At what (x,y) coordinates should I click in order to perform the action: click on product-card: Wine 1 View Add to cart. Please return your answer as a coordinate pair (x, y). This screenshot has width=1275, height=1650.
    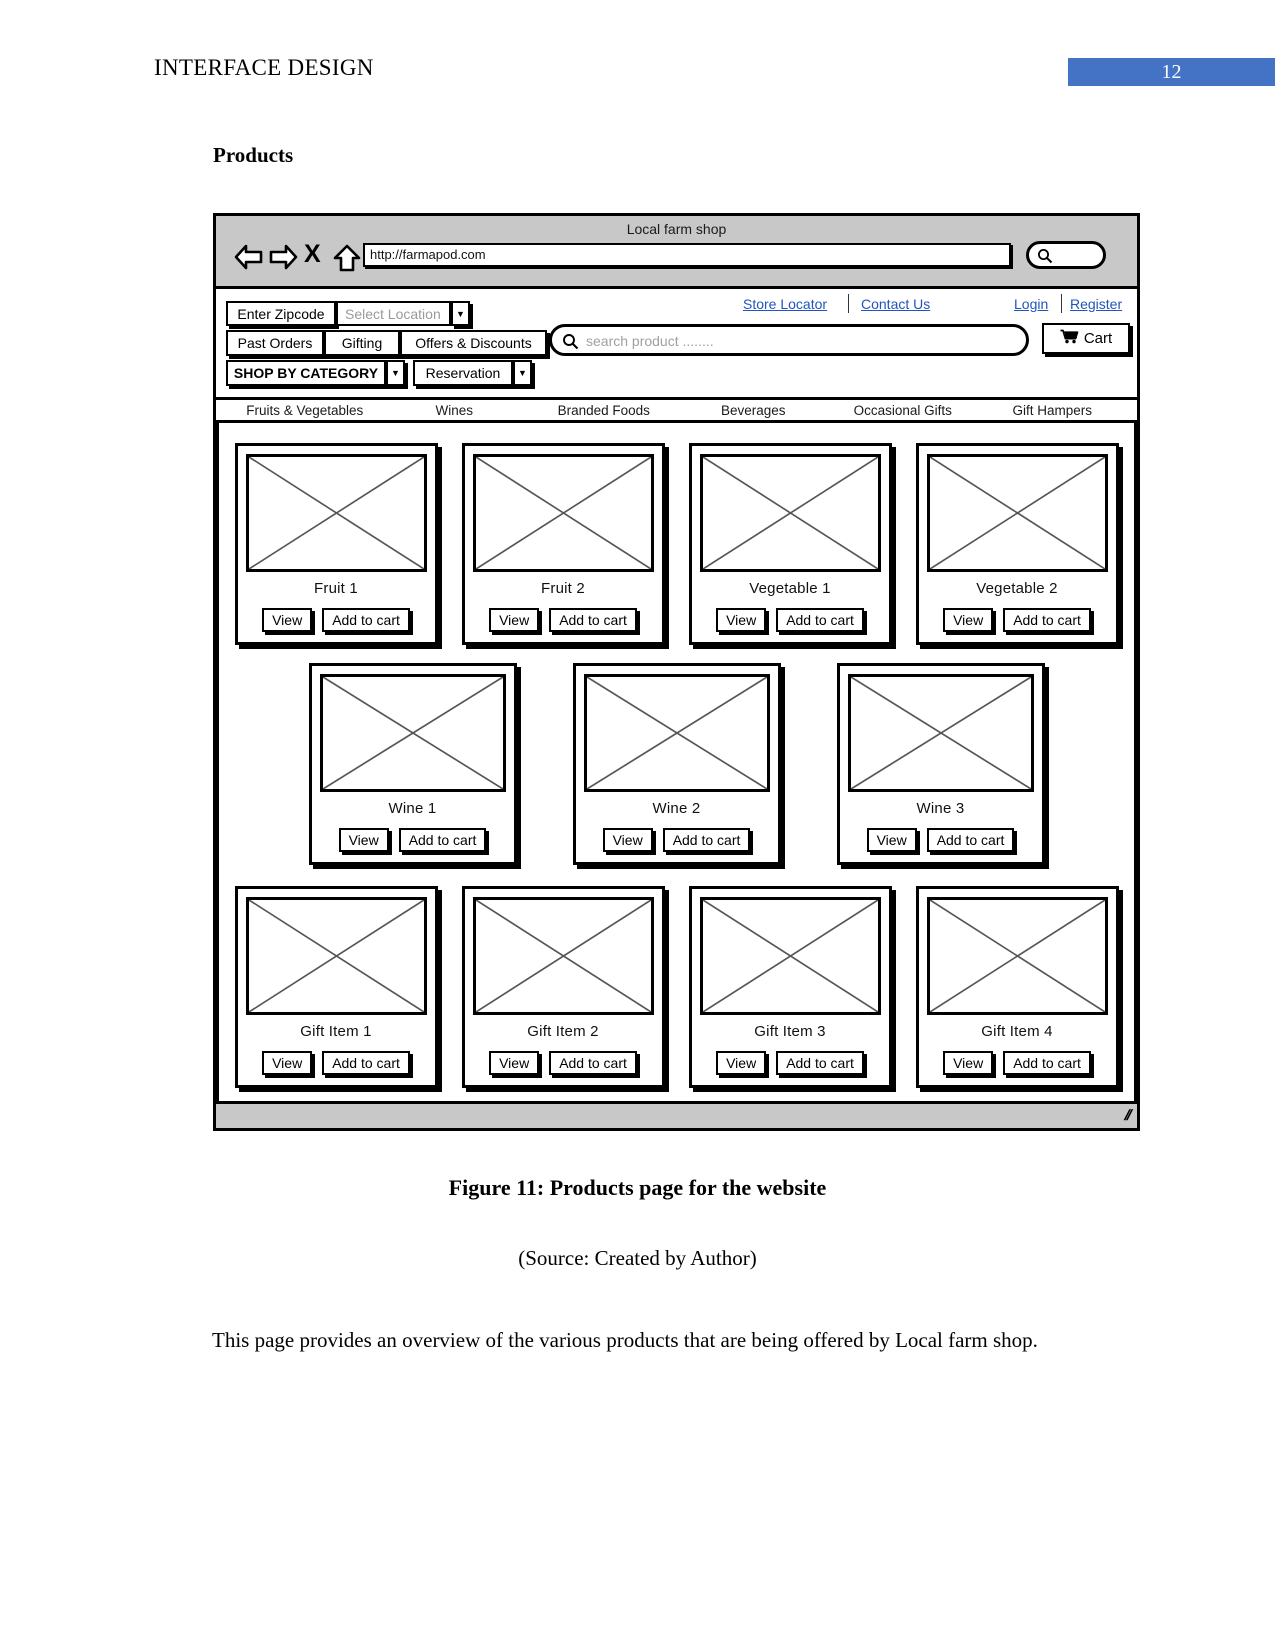
    Looking at the image, I should click on (412, 764).